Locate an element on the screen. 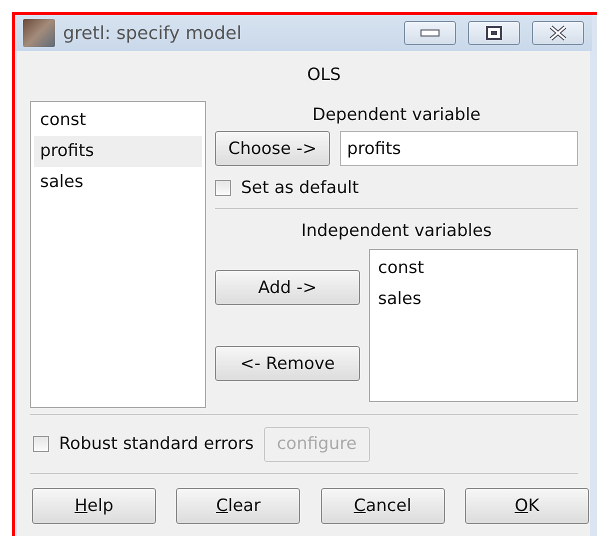 The height and width of the screenshot is (536, 597). independent-item: const is located at coordinates (473, 268).